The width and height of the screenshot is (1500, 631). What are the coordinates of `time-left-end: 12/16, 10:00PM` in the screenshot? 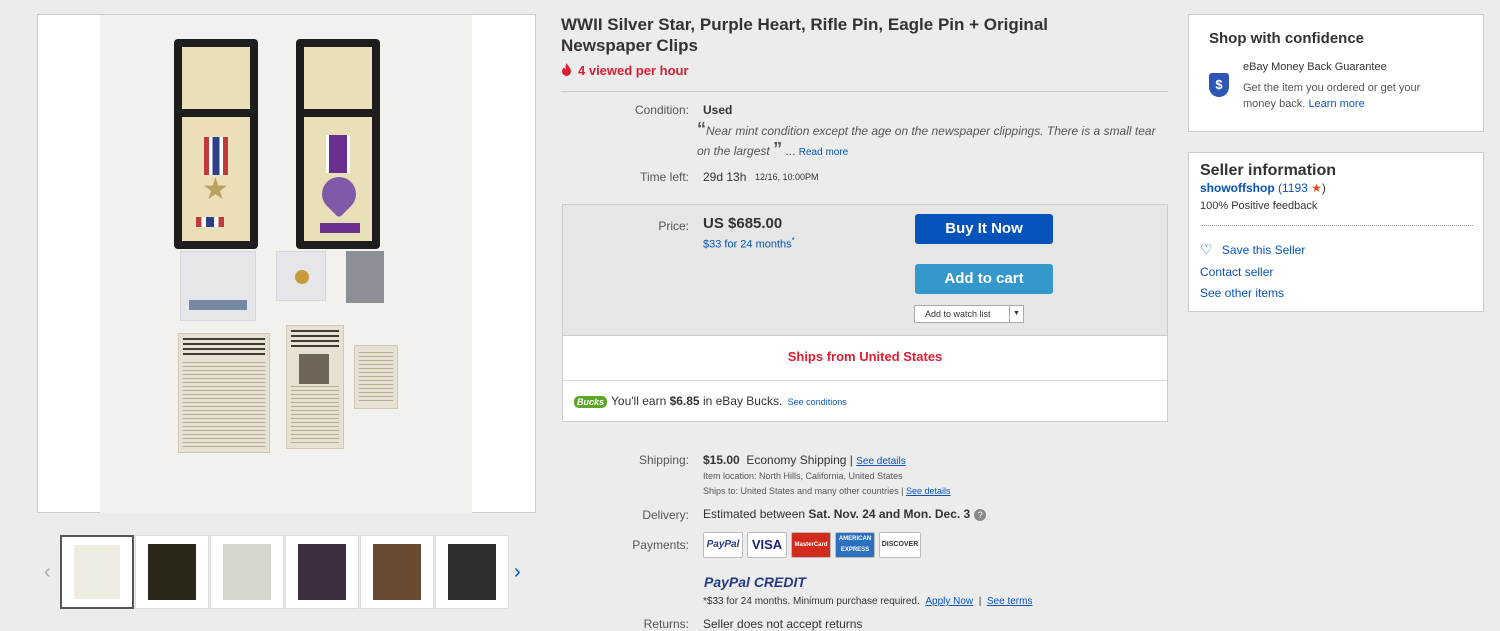 It's located at (787, 177).